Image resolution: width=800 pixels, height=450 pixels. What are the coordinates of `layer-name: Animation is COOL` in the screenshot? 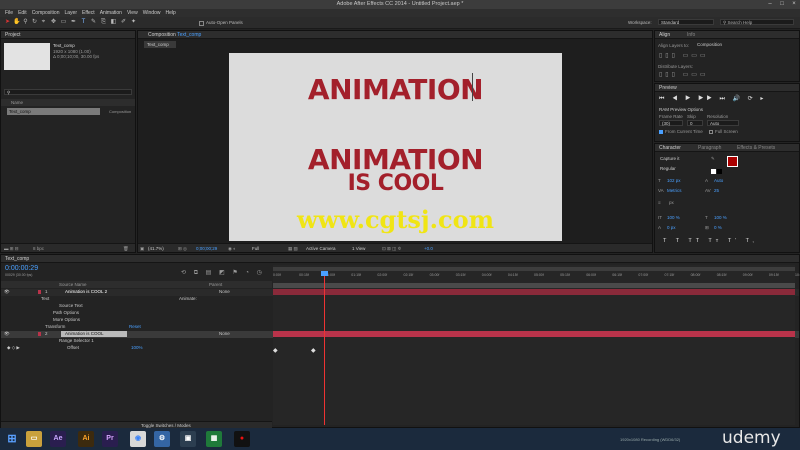 It's located at (84, 334).